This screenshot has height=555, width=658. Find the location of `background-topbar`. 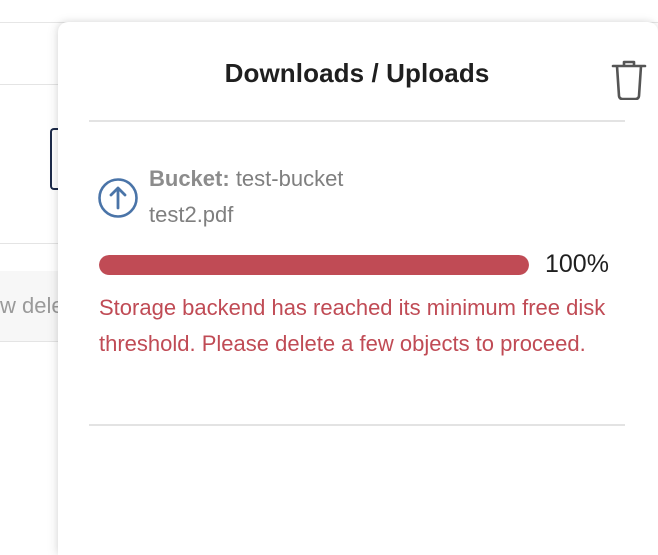

background-topbar is located at coordinates (329, 11).